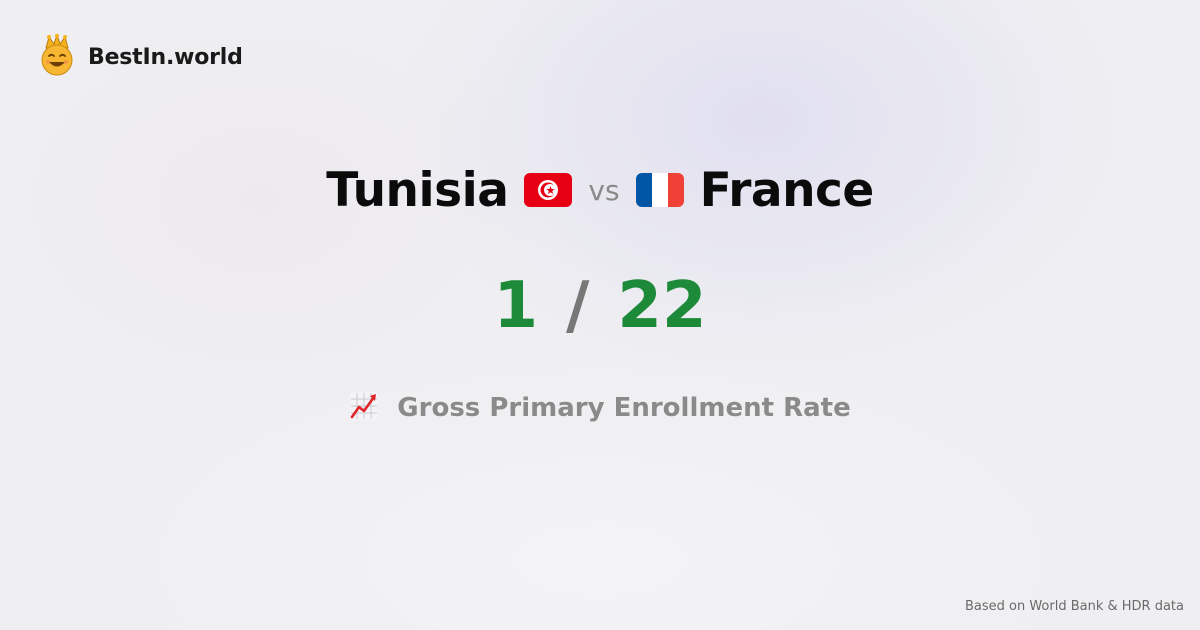 The image size is (1200, 630). I want to click on rank-comparison: 1 / 22, so click(600, 306).